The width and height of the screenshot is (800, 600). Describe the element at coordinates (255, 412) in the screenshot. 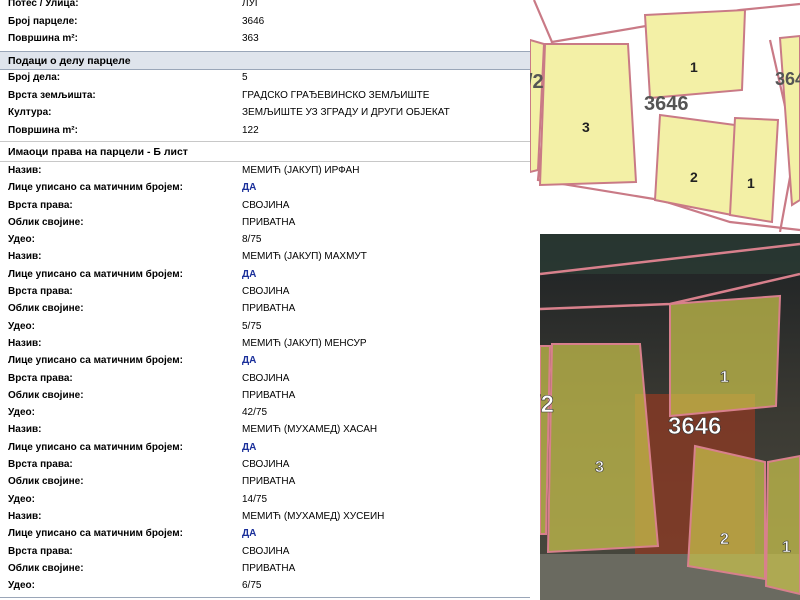

I see `owner-share: 42/75` at that location.